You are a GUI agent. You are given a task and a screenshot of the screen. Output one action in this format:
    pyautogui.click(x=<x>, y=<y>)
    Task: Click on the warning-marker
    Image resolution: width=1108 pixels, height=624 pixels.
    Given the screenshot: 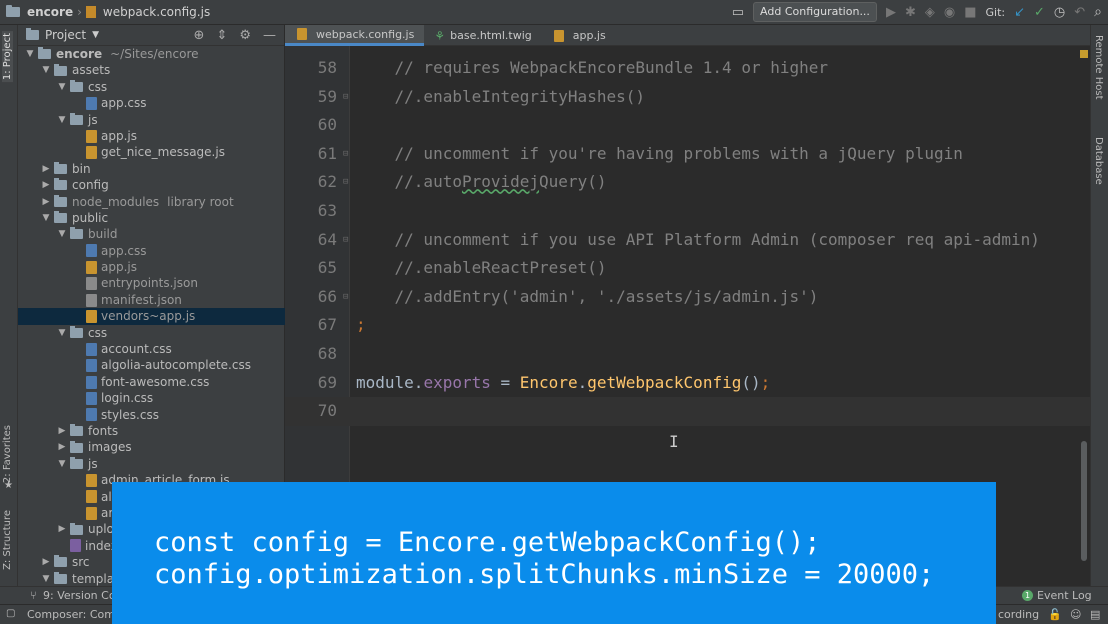 What is the action you would take?
    pyautogui.click(x=1084, y=54)
    